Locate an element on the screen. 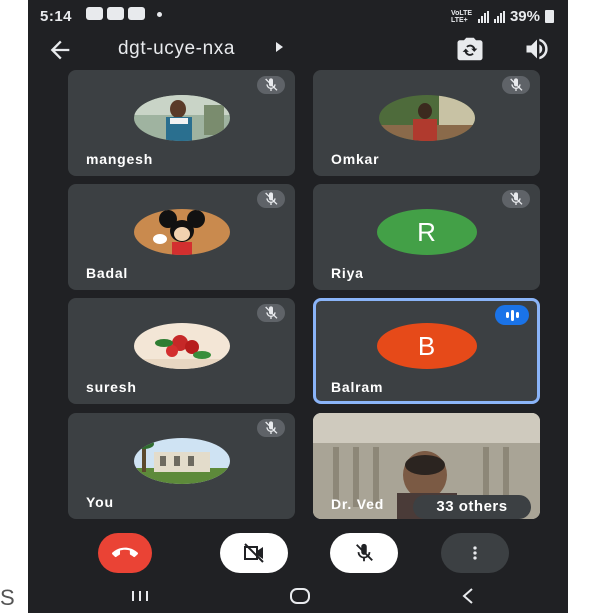  caret-right-icon is located at coordinates (279, 47).